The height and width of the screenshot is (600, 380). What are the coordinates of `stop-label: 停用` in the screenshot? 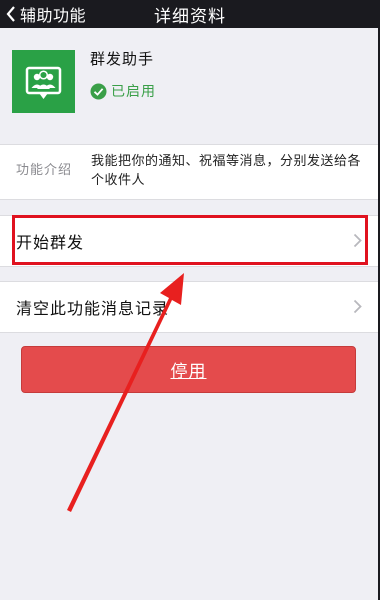 It's located at (188, 372).